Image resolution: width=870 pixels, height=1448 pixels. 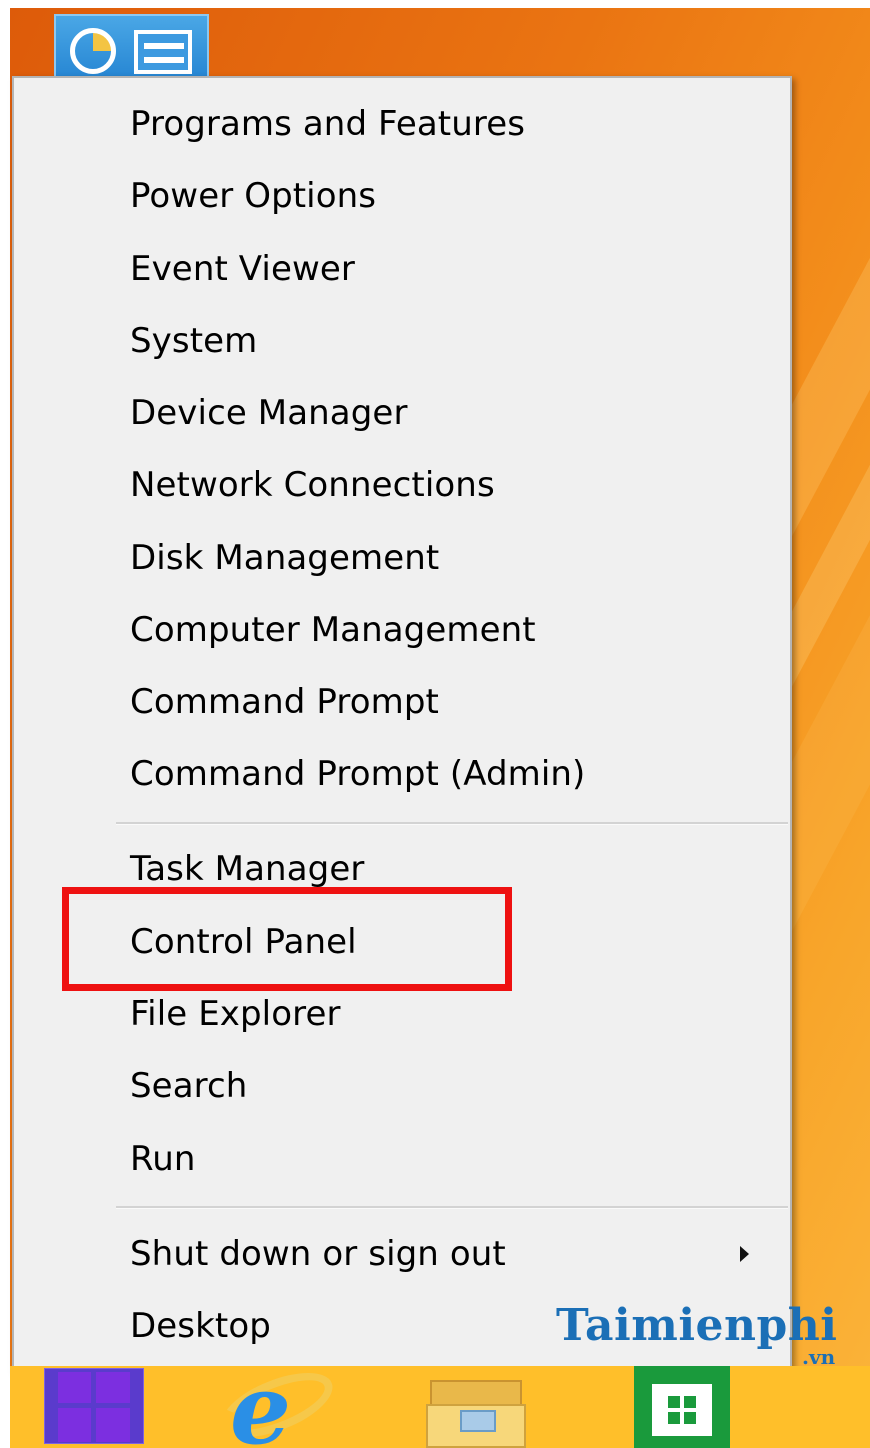 What do you see at coordinates (402, 269) in the screenshot?
I see `menu-item-event-viewer: Event Viewer` at bounding box center [402, 269].